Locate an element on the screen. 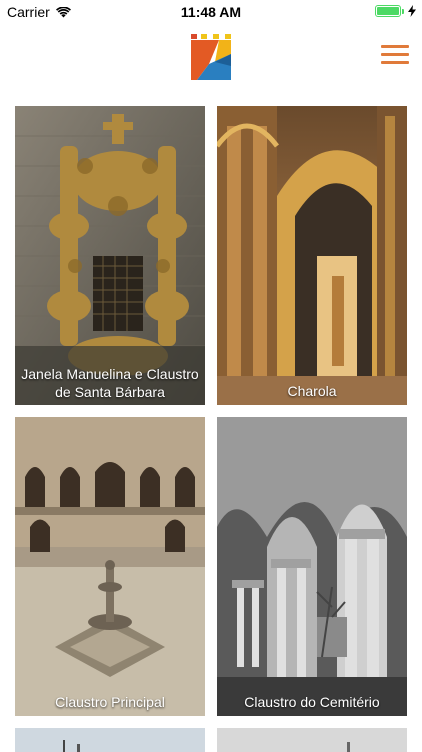 Image resolution: width=422 pixels, height=752 pixels. card-label: Charola is located at coordinates (312, 391).